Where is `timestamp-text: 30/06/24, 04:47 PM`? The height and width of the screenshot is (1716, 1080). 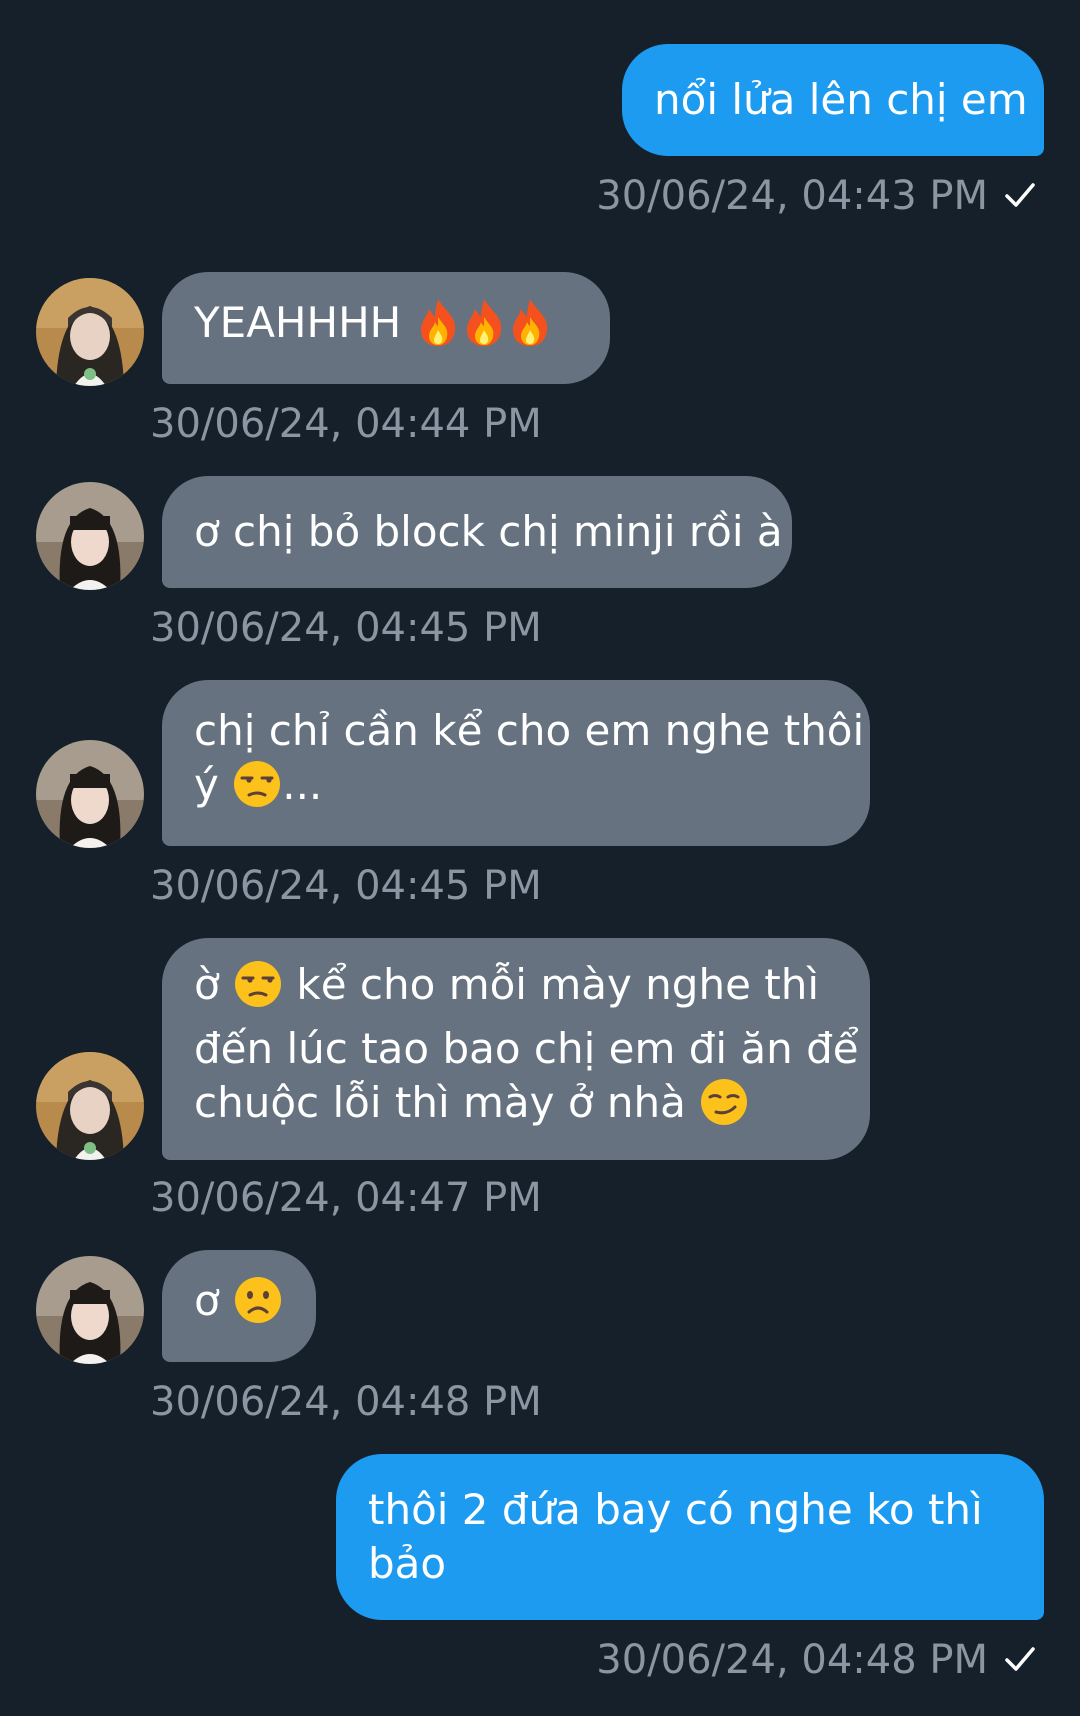
timestamp-text: 30/06/24, 04:47 PM is located at coordinates (346, 1198).